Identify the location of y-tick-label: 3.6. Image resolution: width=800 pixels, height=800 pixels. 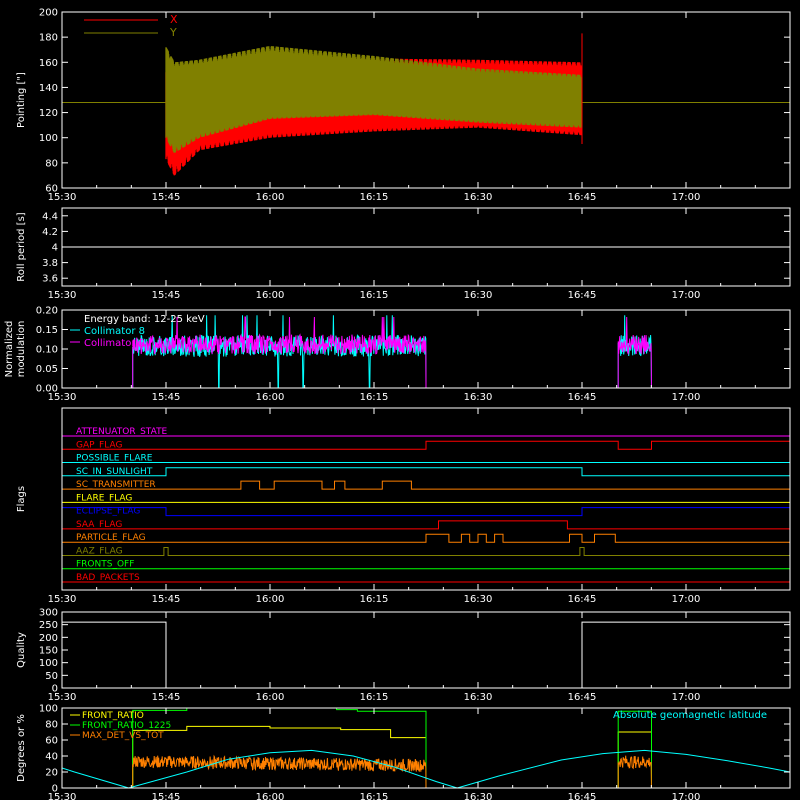
(50, 279).